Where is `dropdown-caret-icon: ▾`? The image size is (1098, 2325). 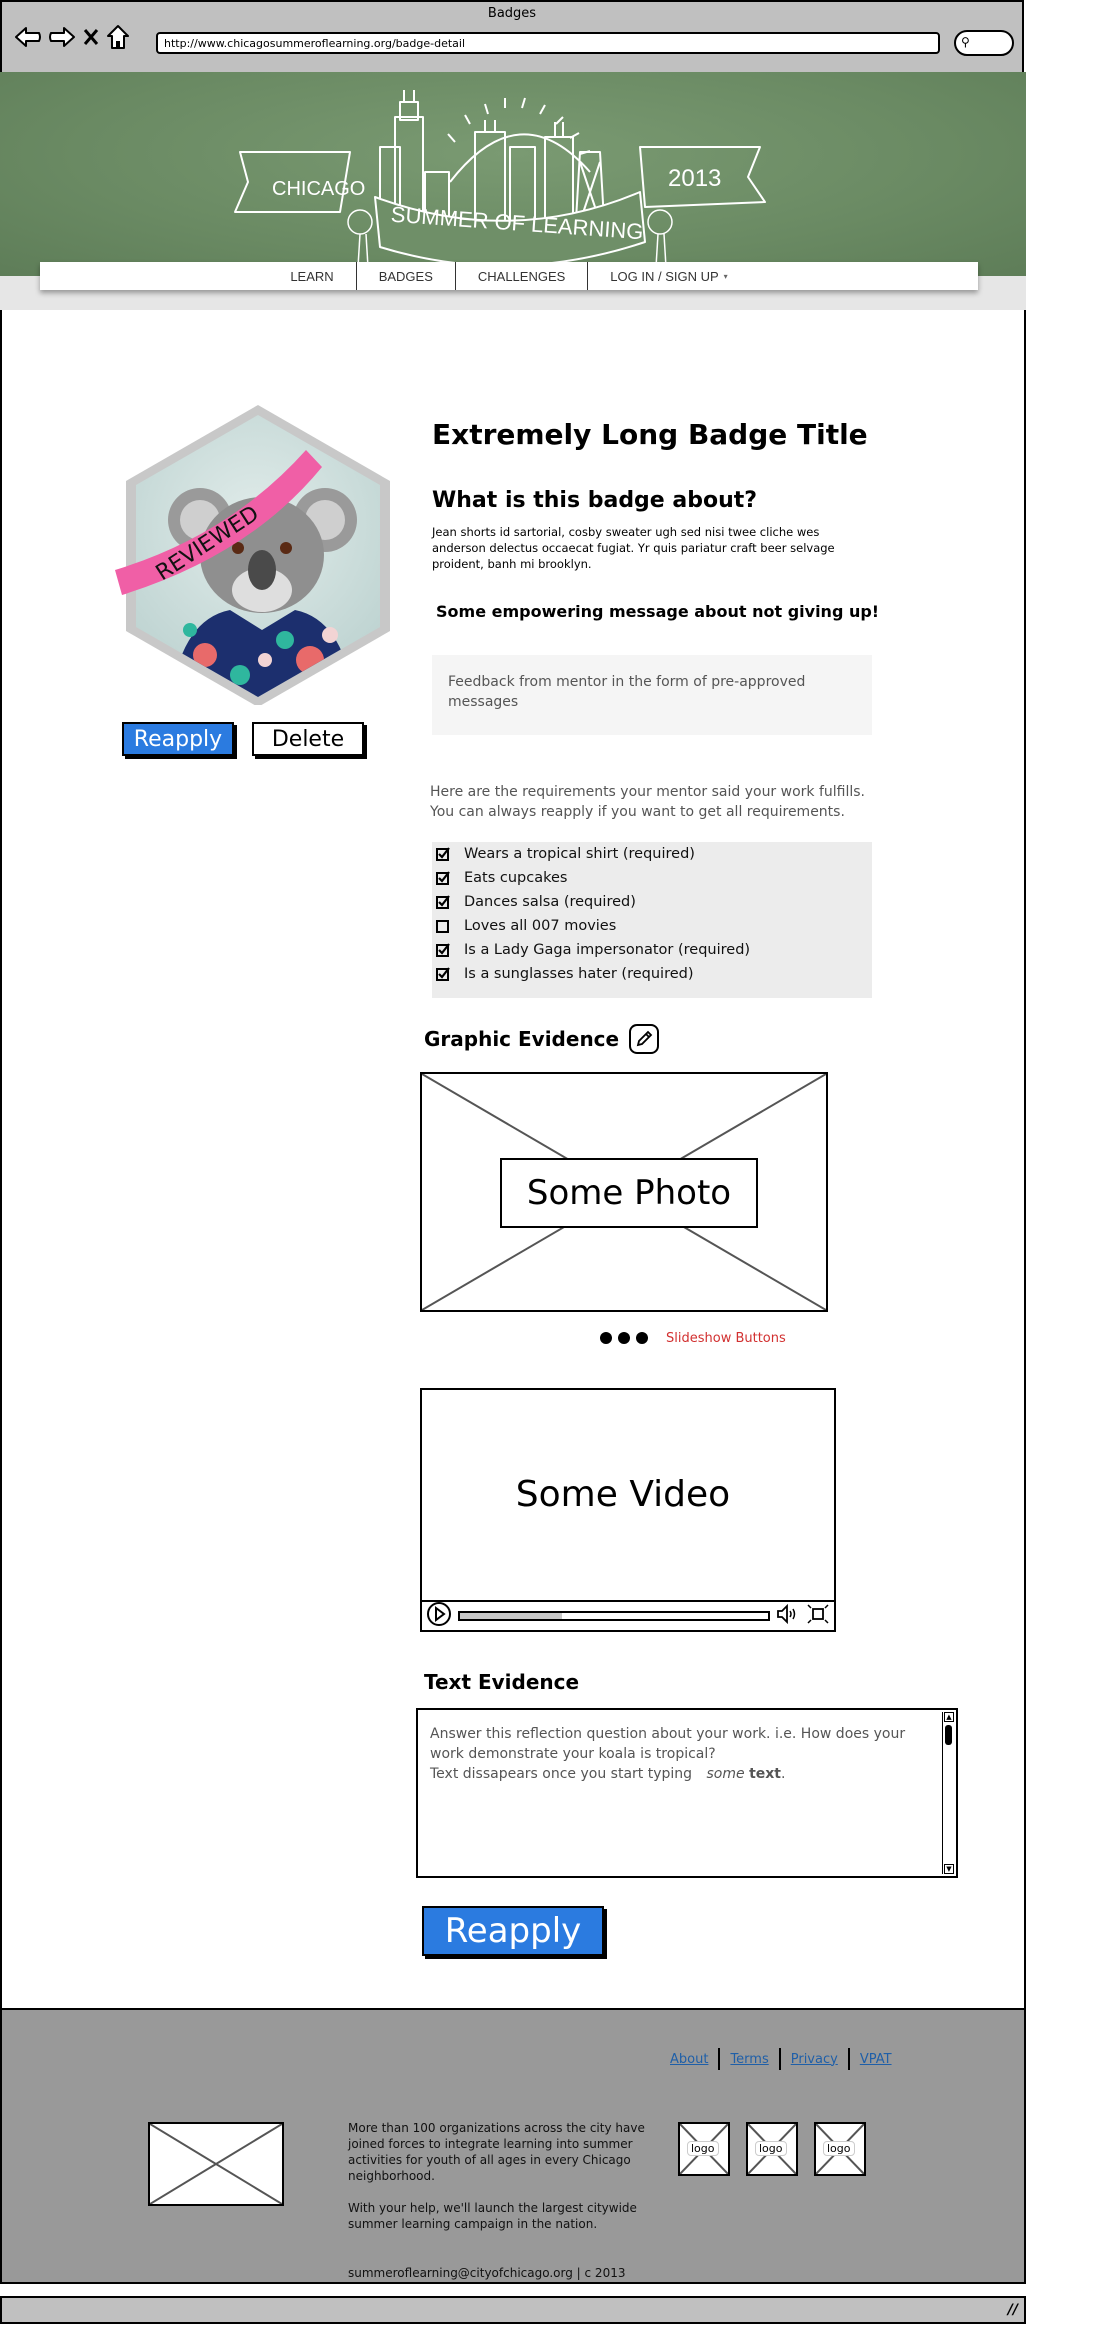
dropdown-caret-icon: ▾ is located at coordinates (725, 276).